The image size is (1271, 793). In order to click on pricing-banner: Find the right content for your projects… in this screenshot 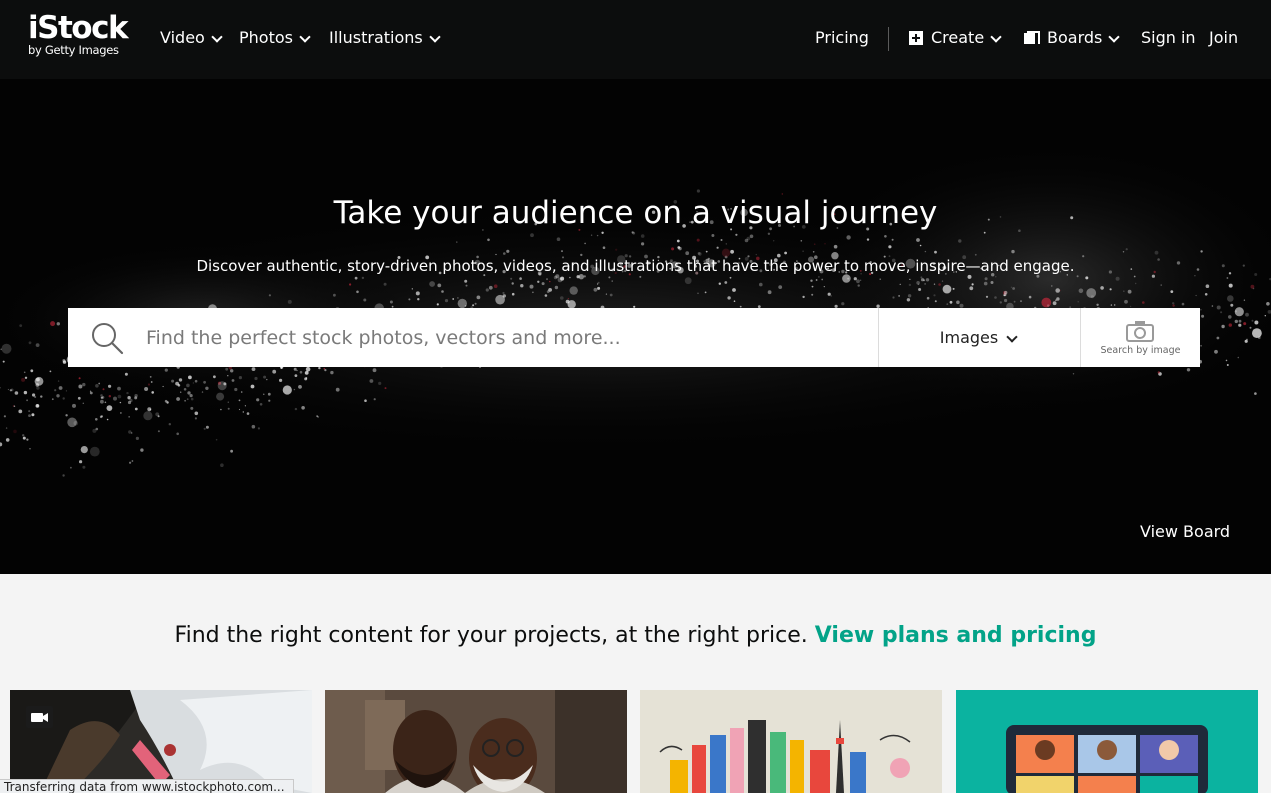, I will do `click(635, 636)`.